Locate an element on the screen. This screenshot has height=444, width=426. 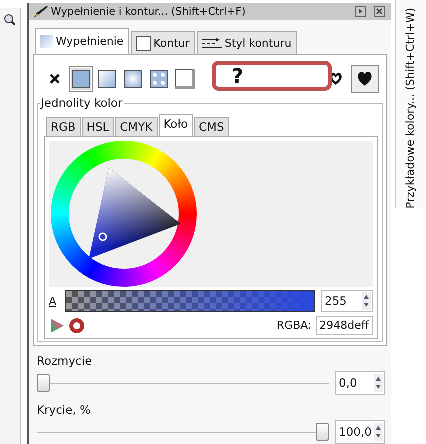
flat-paint-button is located at coordinates (81, 79).